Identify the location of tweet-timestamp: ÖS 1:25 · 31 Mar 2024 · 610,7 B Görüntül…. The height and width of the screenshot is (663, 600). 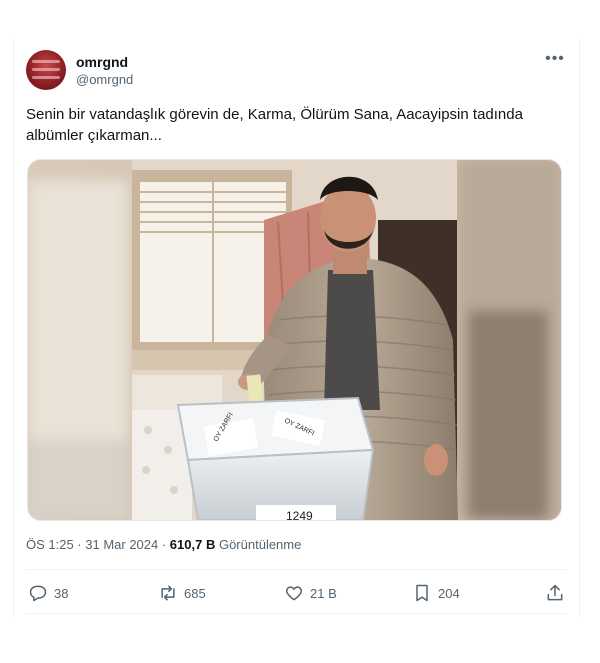
(163, 544).